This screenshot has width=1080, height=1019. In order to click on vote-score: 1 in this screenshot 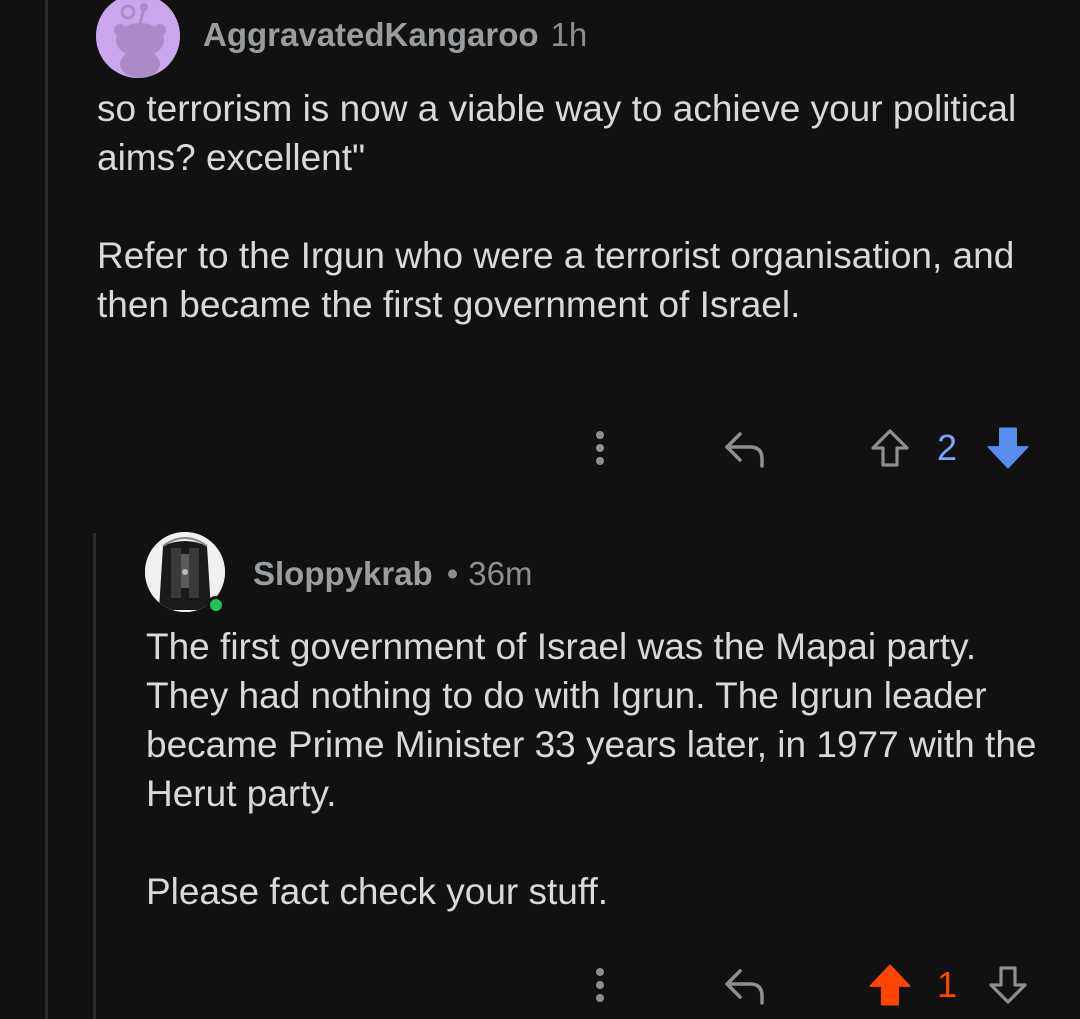, I will do `click(947, 984)`.